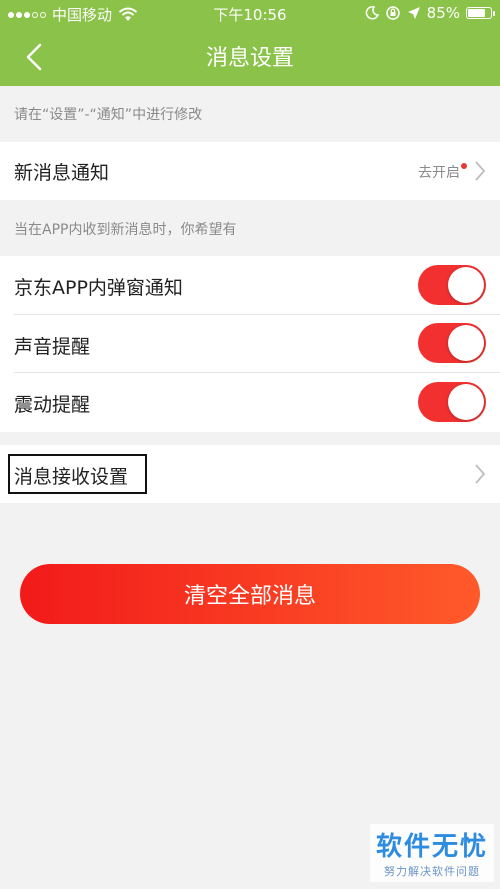 This screenshot has height=889, width=500. What do you see at coordinates (125, 230) in the screenshot?
I see `in-app-hint: 当在APP内收到新消息时，你希望有` at bounding box center [125, 230].